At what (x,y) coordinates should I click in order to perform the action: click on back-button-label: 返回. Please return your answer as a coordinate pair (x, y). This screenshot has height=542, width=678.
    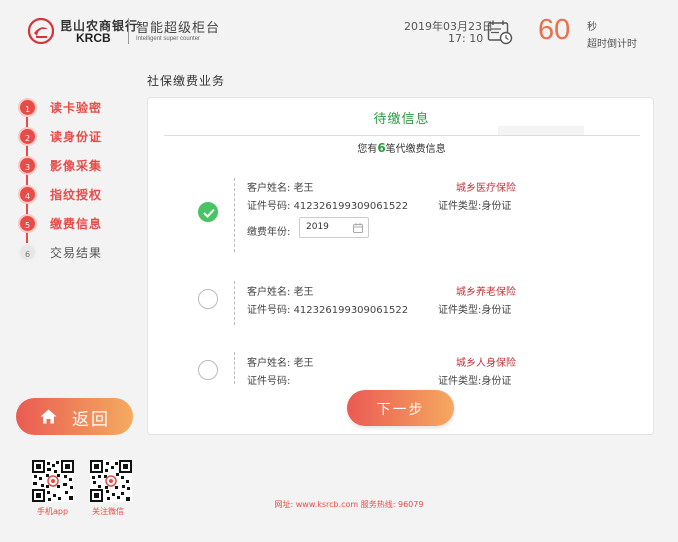
    Looking at the image, I should click on (91, 420).